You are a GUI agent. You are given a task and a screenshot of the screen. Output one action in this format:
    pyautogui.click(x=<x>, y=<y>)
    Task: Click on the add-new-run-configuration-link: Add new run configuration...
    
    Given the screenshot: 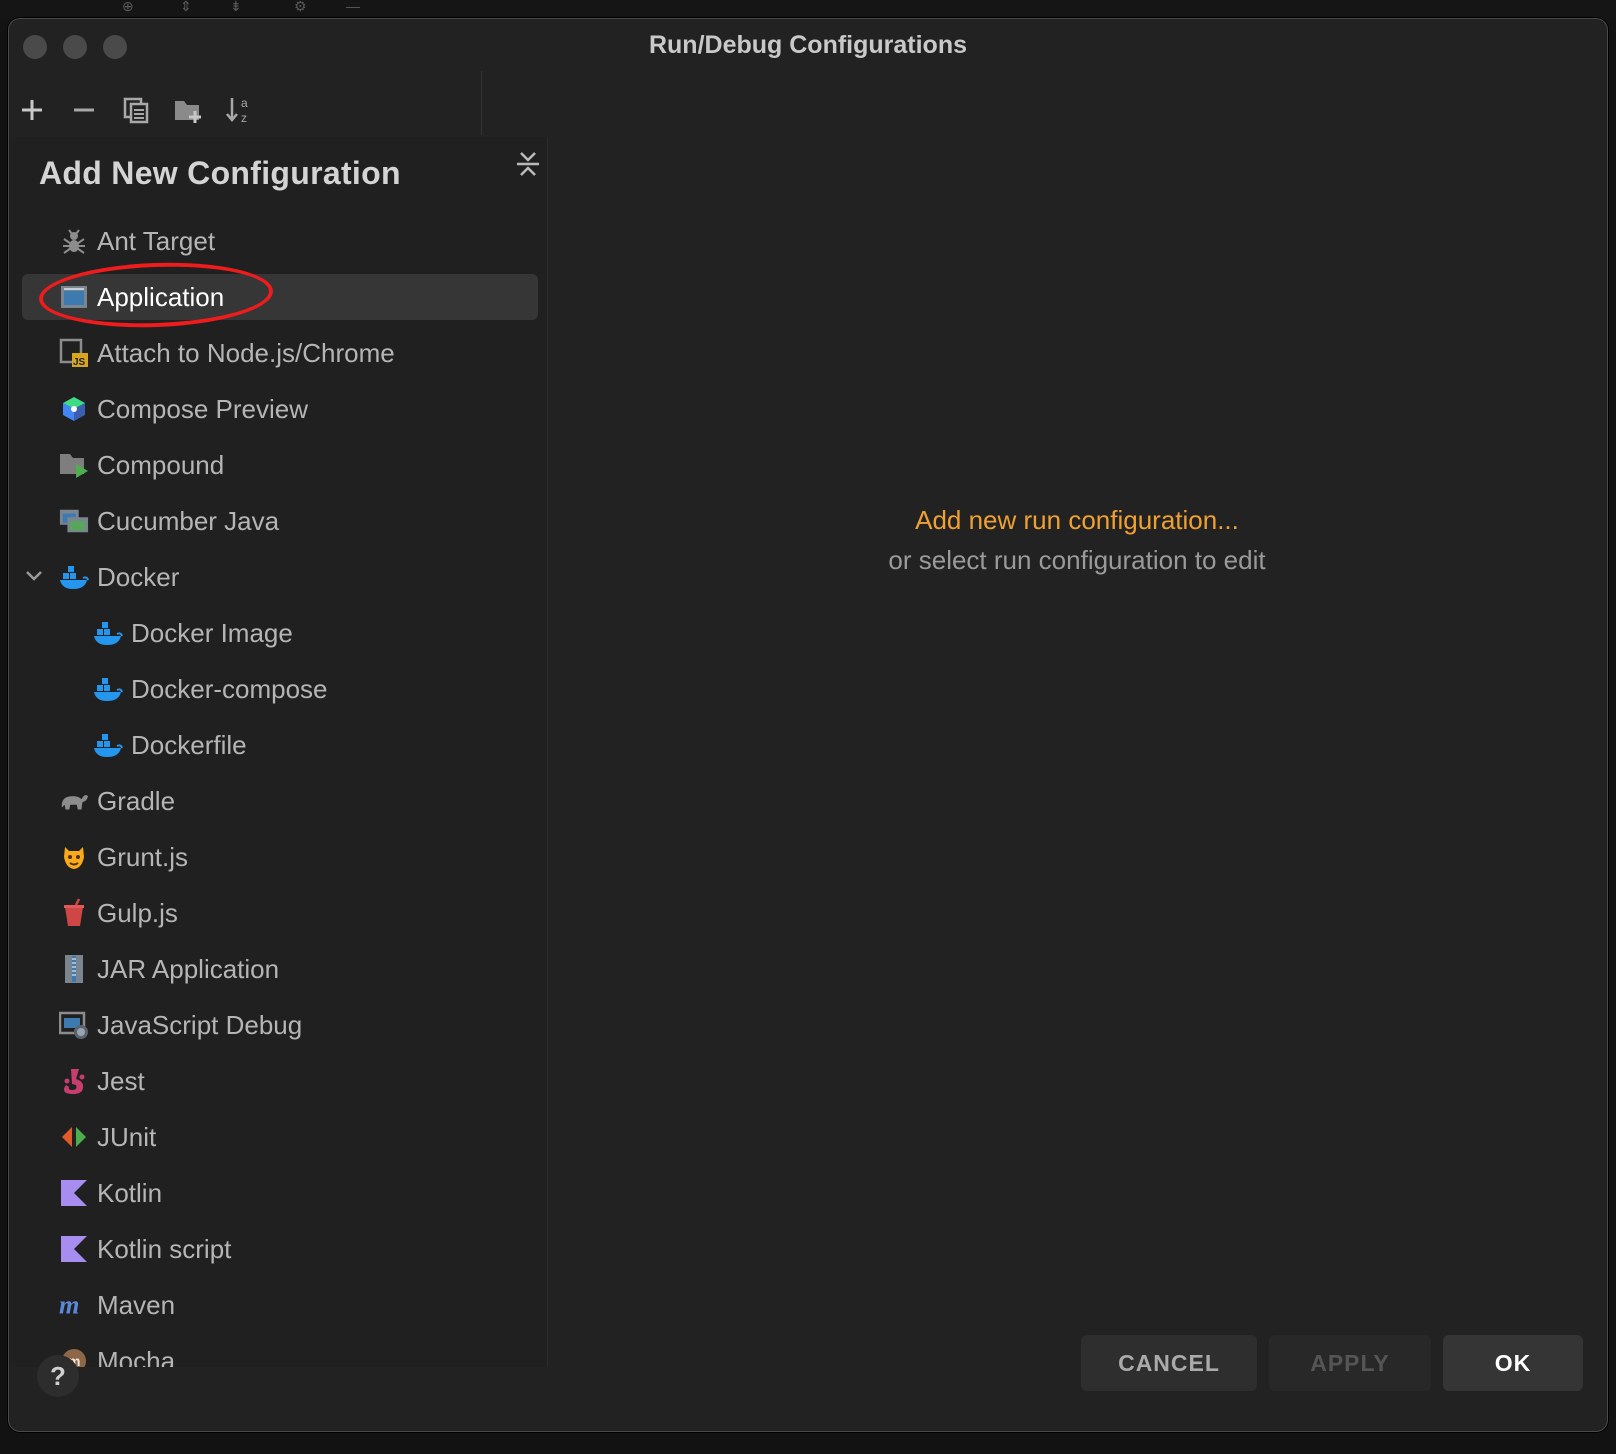 What is the action you would take?
    pyautogui.click(x=1077, y=520)
    